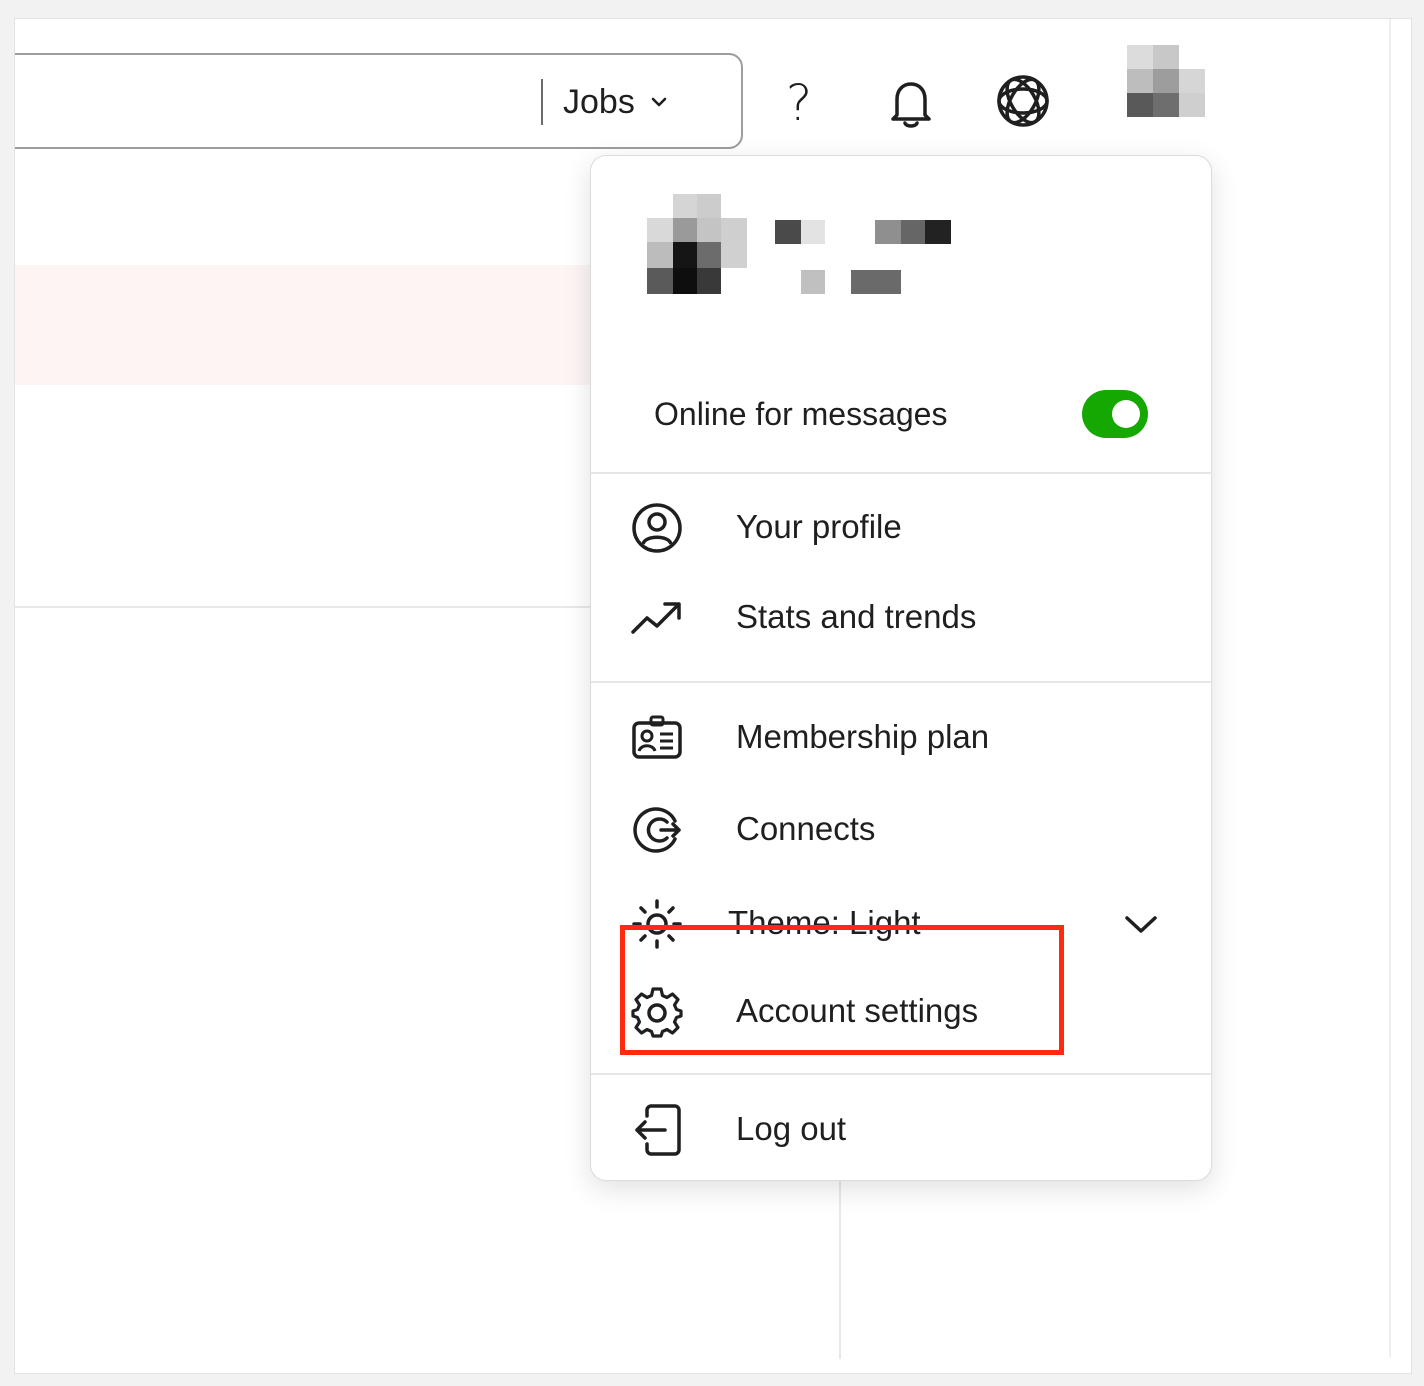 This screenshot has width=1424, height=1386. I want to click on online-toggle, so click(1115, 414).